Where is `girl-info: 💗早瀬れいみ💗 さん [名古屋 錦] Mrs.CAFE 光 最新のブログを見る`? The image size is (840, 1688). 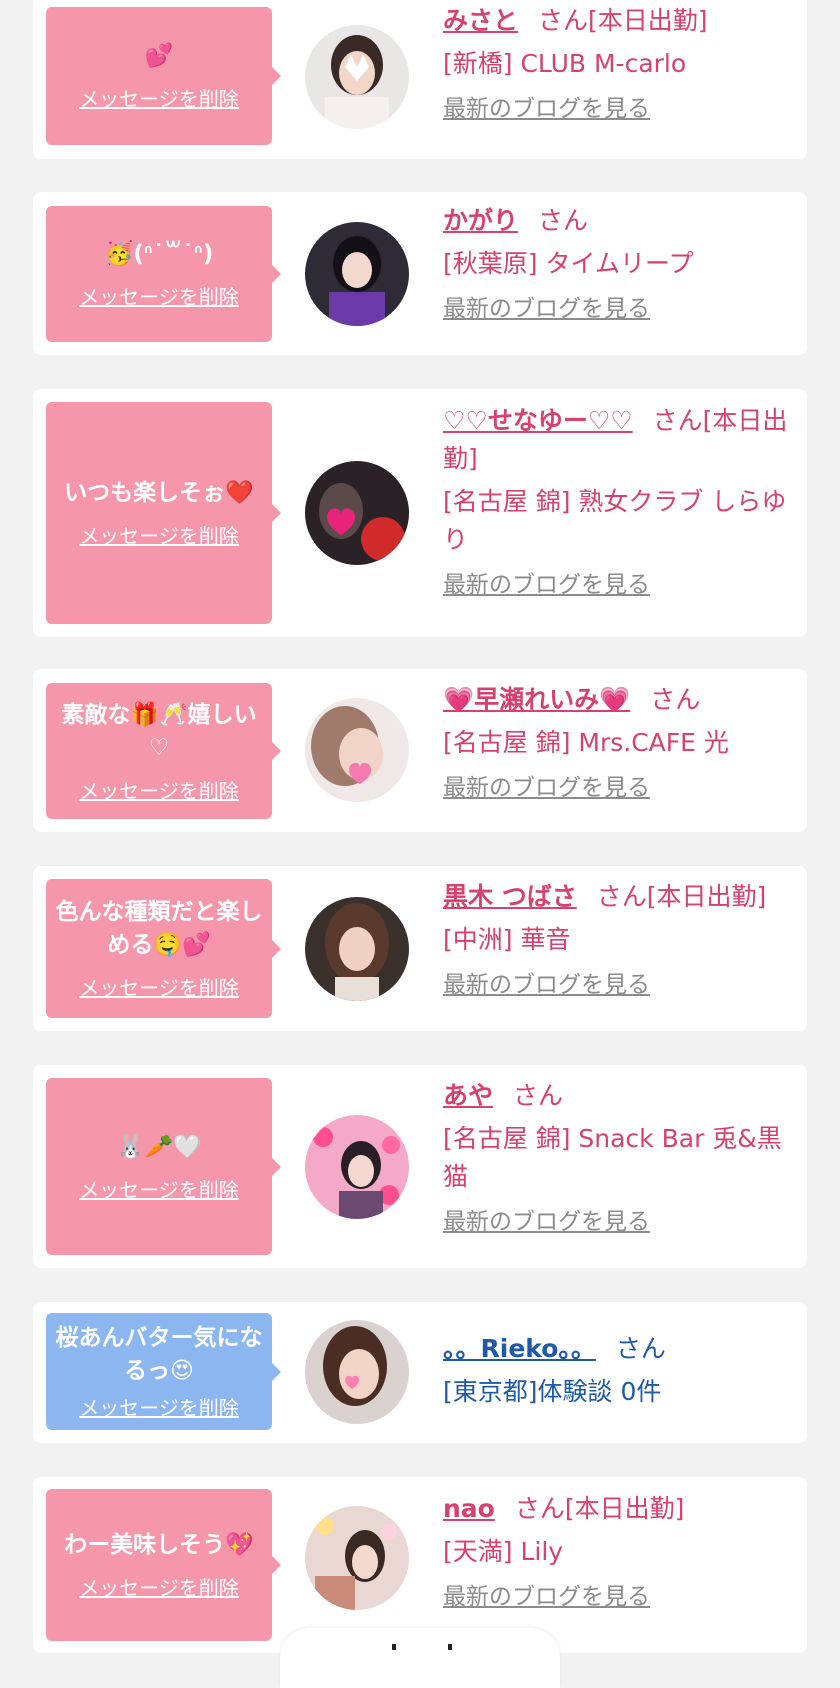 girl-info: 💗早瀬れいみ💗 さん [名古屋 錦] Mrs.CAFE 光 最新のブログを見る is located at coordinates (618, 742).